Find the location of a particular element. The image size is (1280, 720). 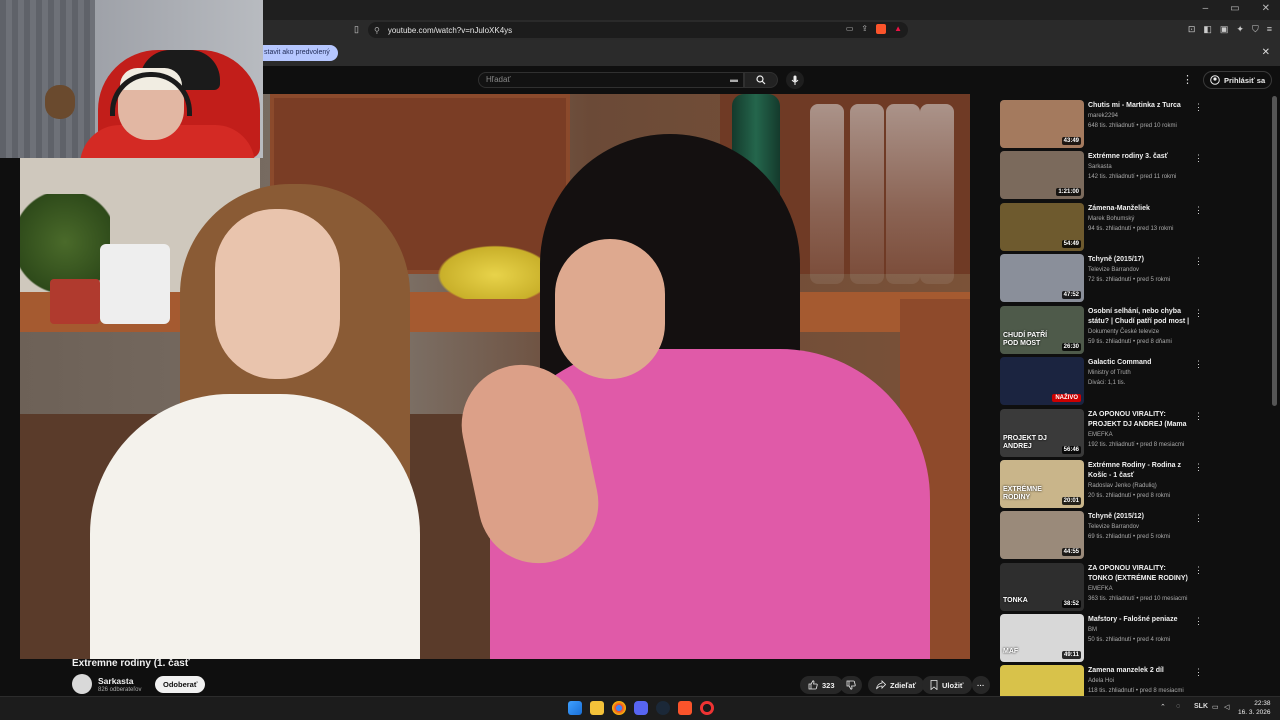

recommendation-thumbnail: EXTRÉMNE RODINY 20:01 is located at coordinates (1042, 484).